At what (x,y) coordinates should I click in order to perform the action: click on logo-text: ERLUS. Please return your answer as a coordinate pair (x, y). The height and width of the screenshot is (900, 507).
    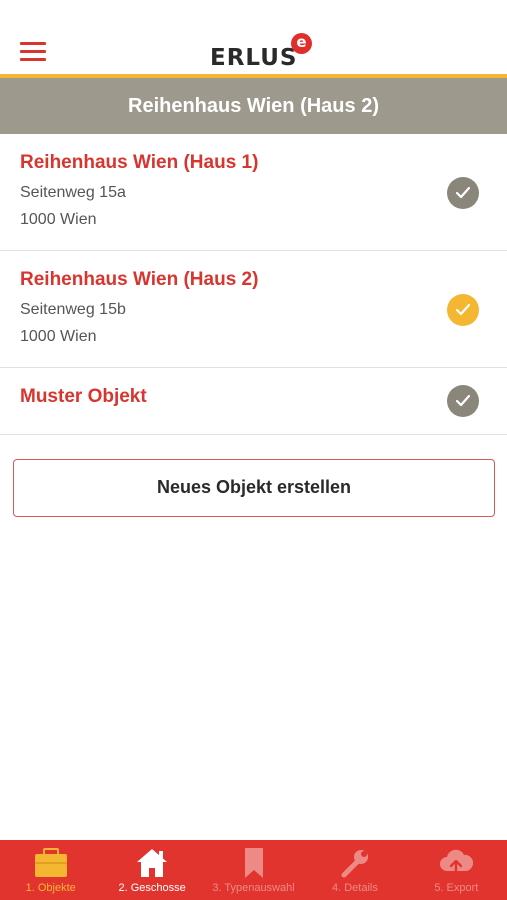
    Looking at the image, I should click on (254, 58).